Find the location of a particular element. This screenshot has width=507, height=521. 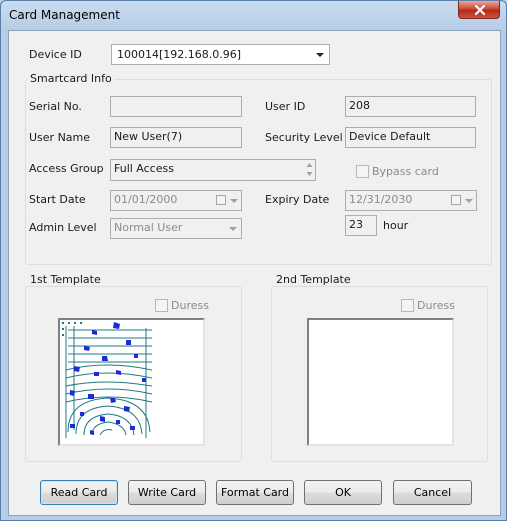

close-button is located at coordinates (479, 10).